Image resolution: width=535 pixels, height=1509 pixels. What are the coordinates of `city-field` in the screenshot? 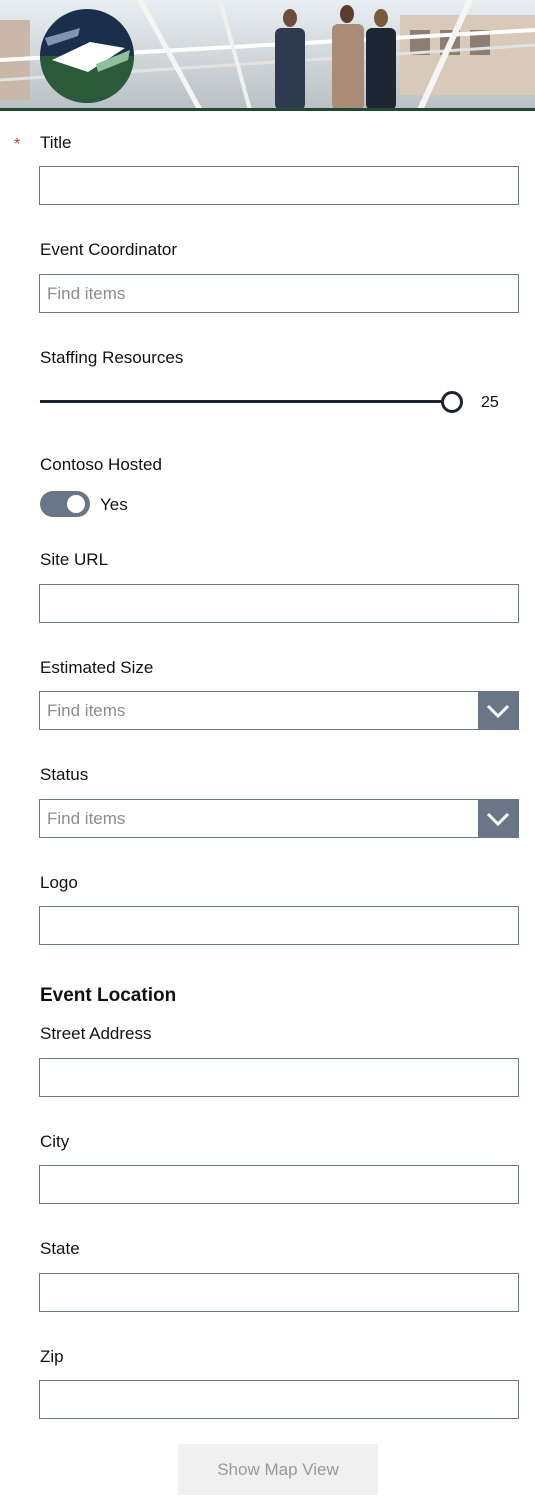 It's located at (279, 1184).